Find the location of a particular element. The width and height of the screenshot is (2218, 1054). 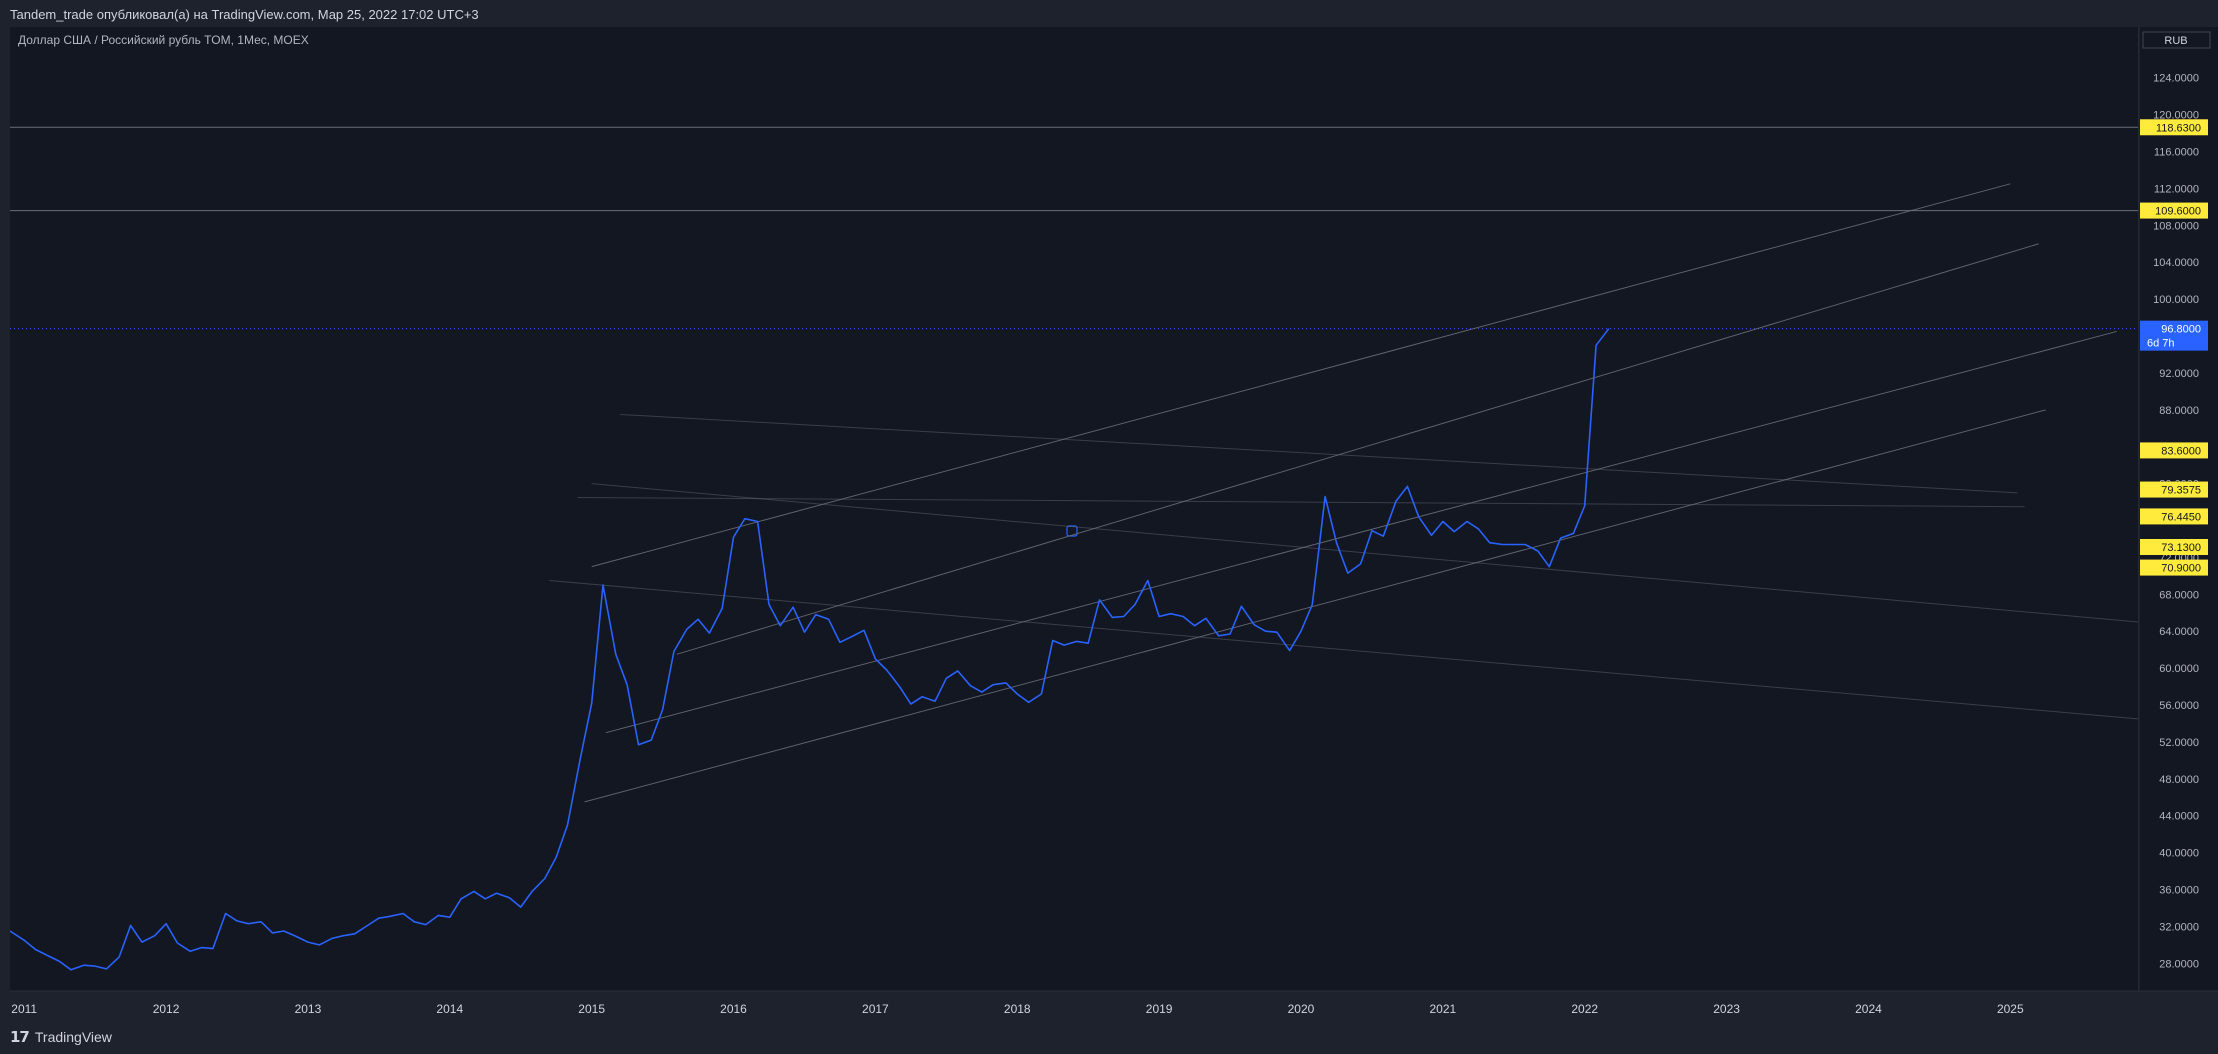

level-badge: 83.6000 is located at coordinates (2181, 451).